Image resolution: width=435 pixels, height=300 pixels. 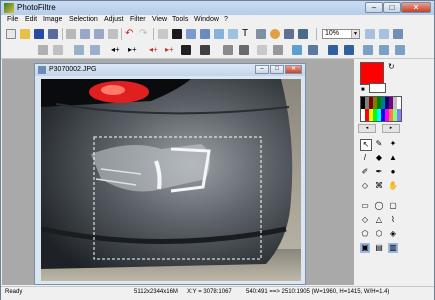 I want to click on save-icon, so click(x=39, y=34).